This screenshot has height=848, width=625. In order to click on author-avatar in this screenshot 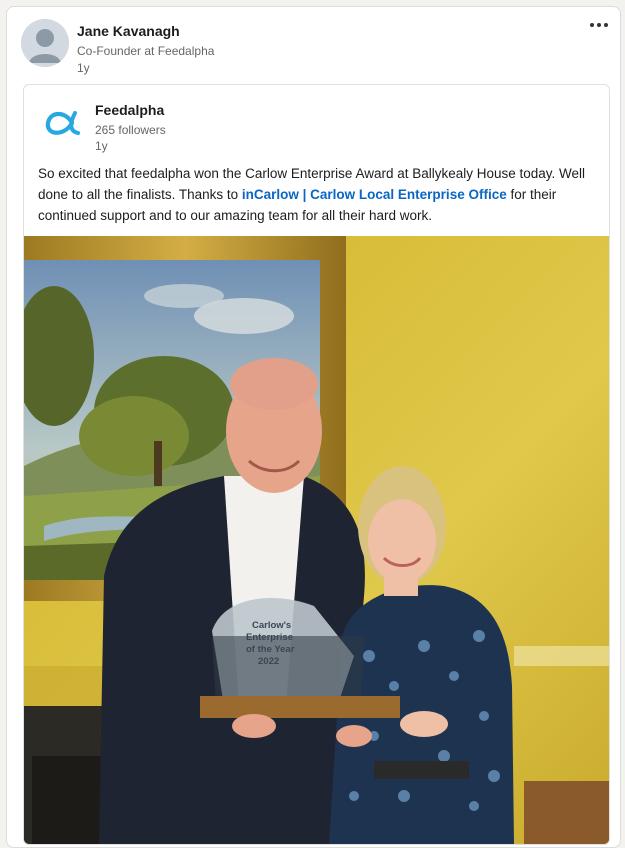, I will do `click(45, 43)`.